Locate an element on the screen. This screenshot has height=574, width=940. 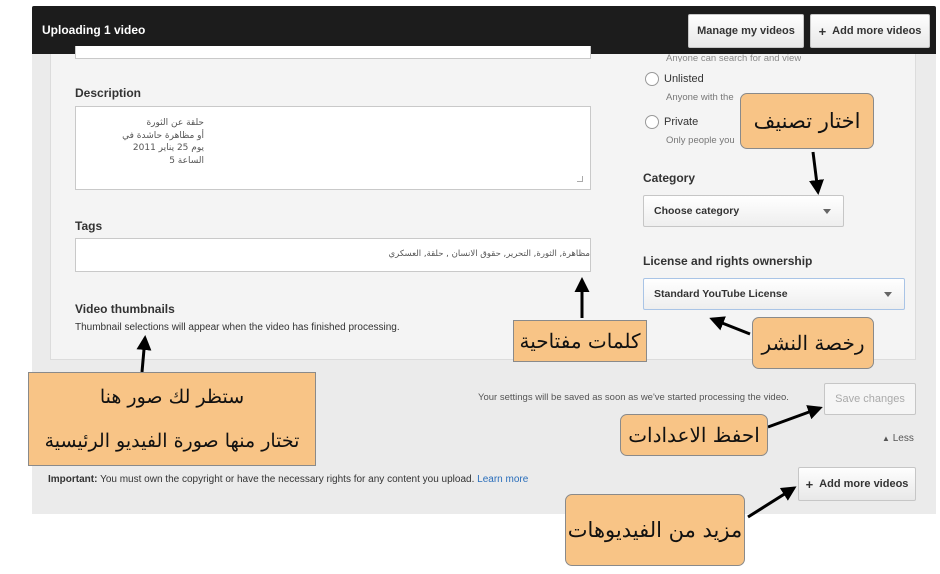
important-label: Important: is located at coordinates (73, 479).